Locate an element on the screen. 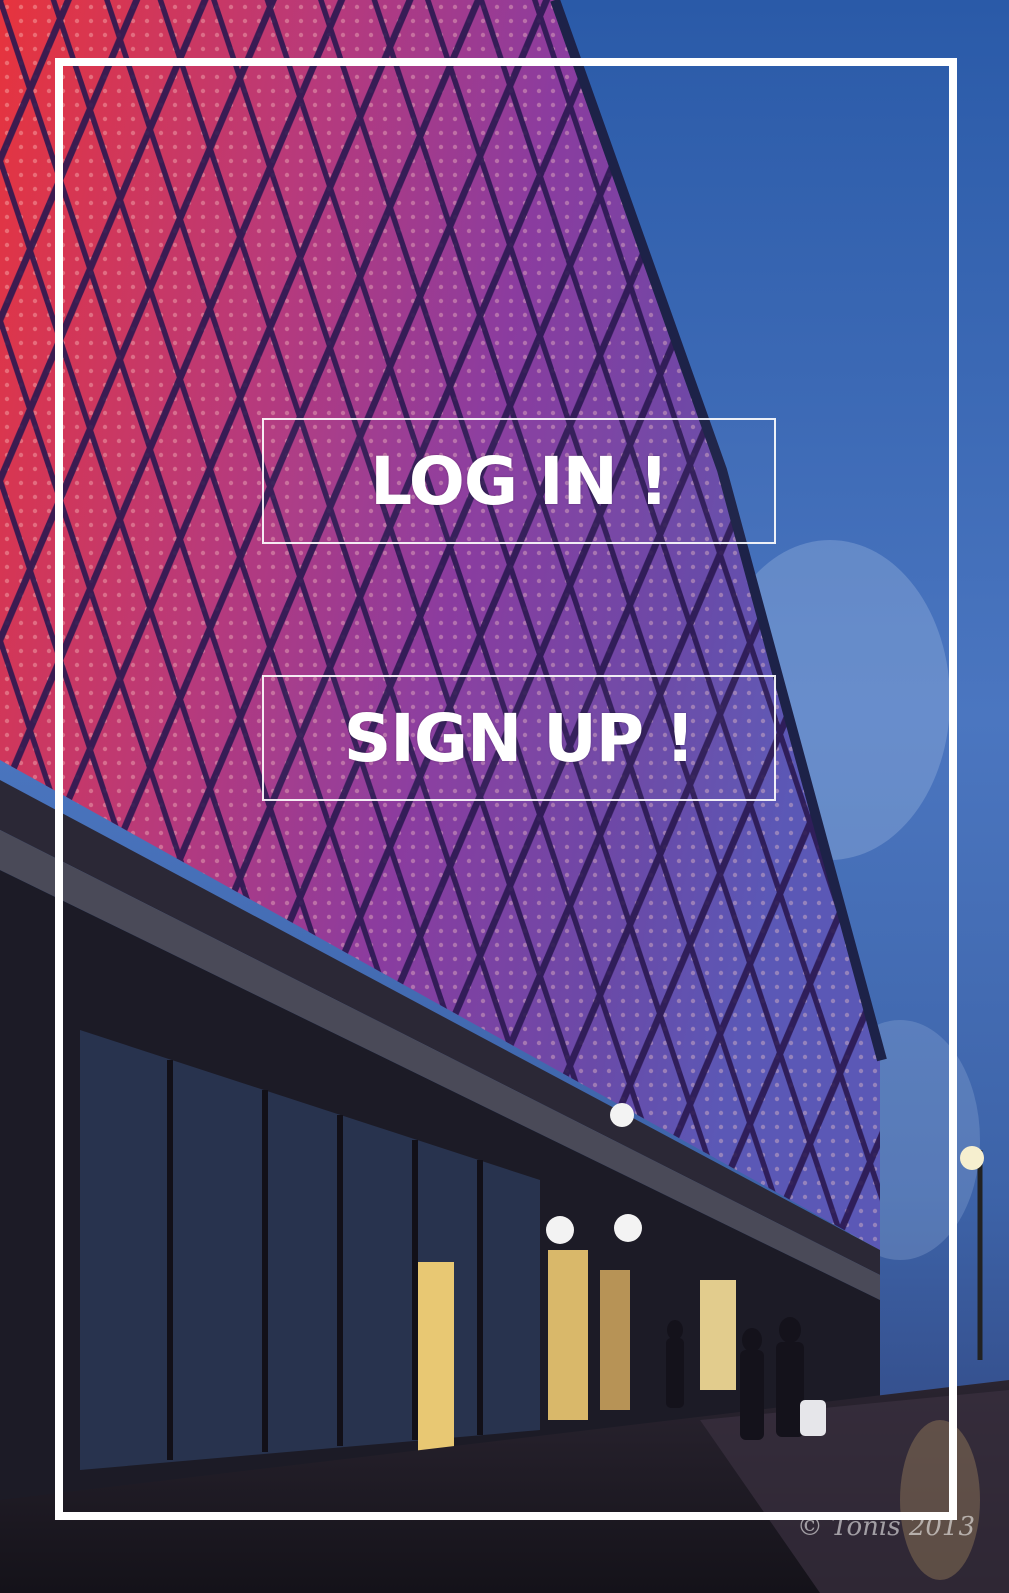  signup-button: SIGN UP ! is located at coordinates (519, 738).